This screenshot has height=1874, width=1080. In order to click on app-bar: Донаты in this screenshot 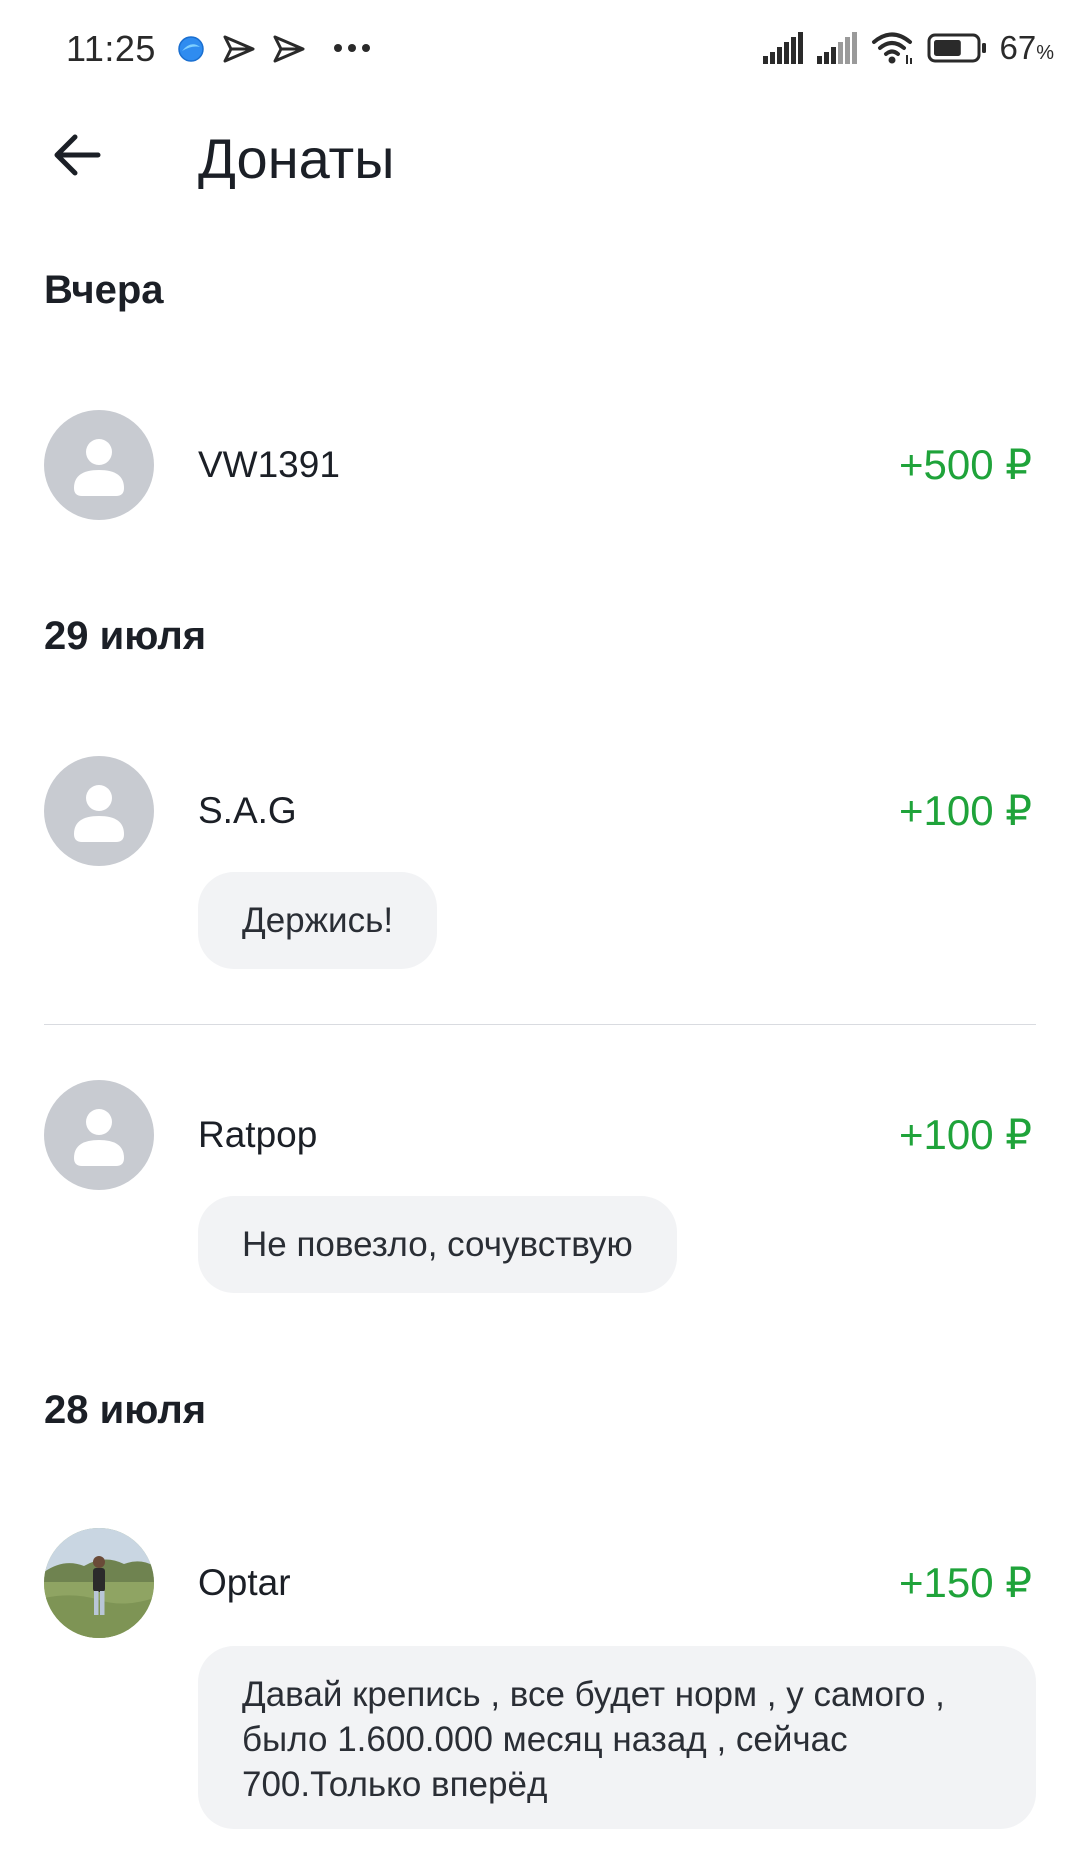, I will do `click(540, 155)`.